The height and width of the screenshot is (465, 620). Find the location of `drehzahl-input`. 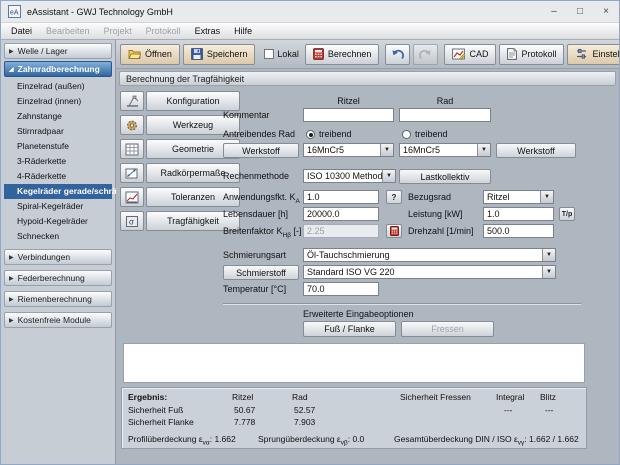

drehzahl-input is located at coordinates (518, 231).